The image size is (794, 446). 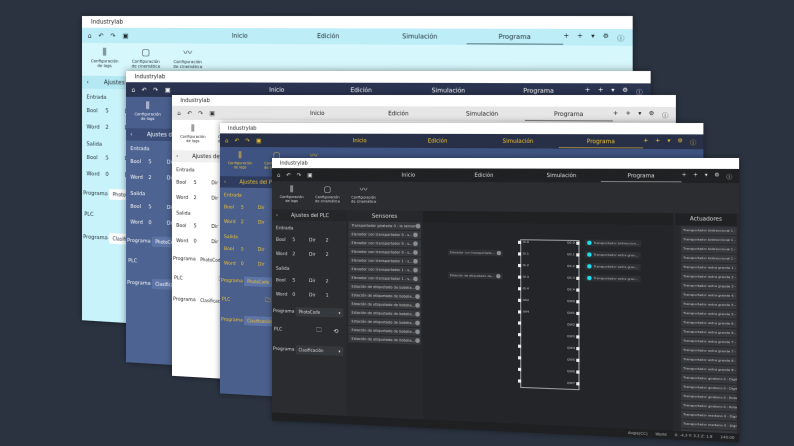 What do you see at coordinates (318, 330) in the screenshot?
I see `folder-icon: 🗀` at bounding box center [318, 330].